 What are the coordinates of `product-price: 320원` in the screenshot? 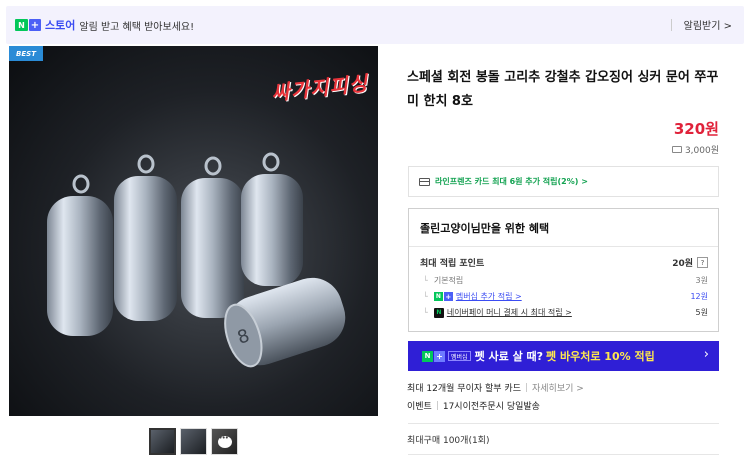 It's located at (696, 129).